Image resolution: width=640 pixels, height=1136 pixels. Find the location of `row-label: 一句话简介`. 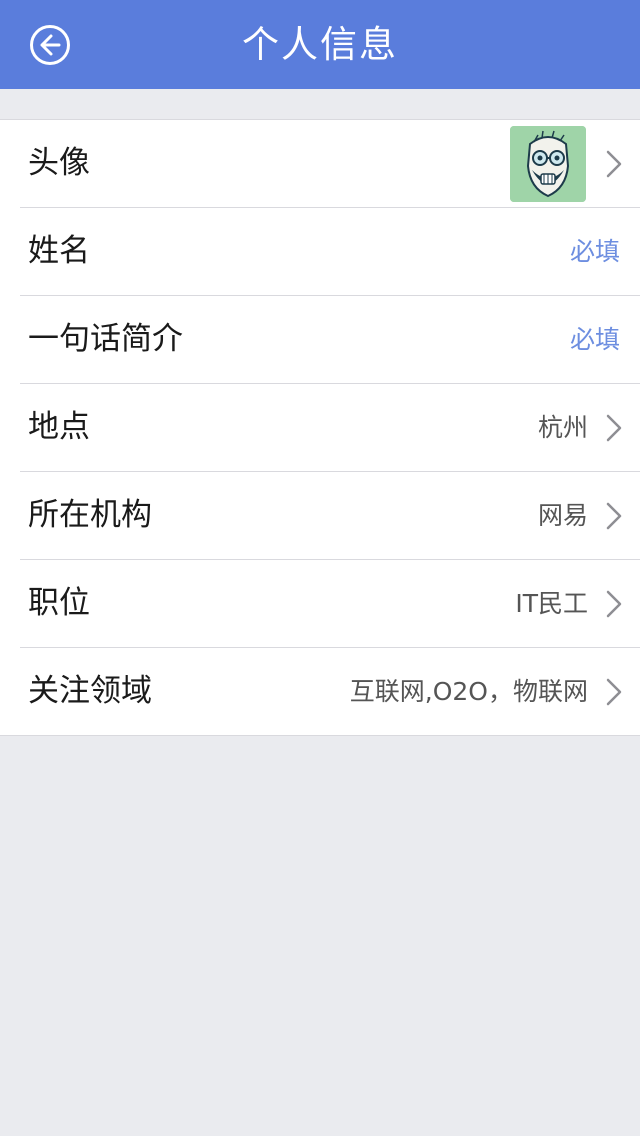

row-label: 一句话简介 is located at coordinates (105, 339).